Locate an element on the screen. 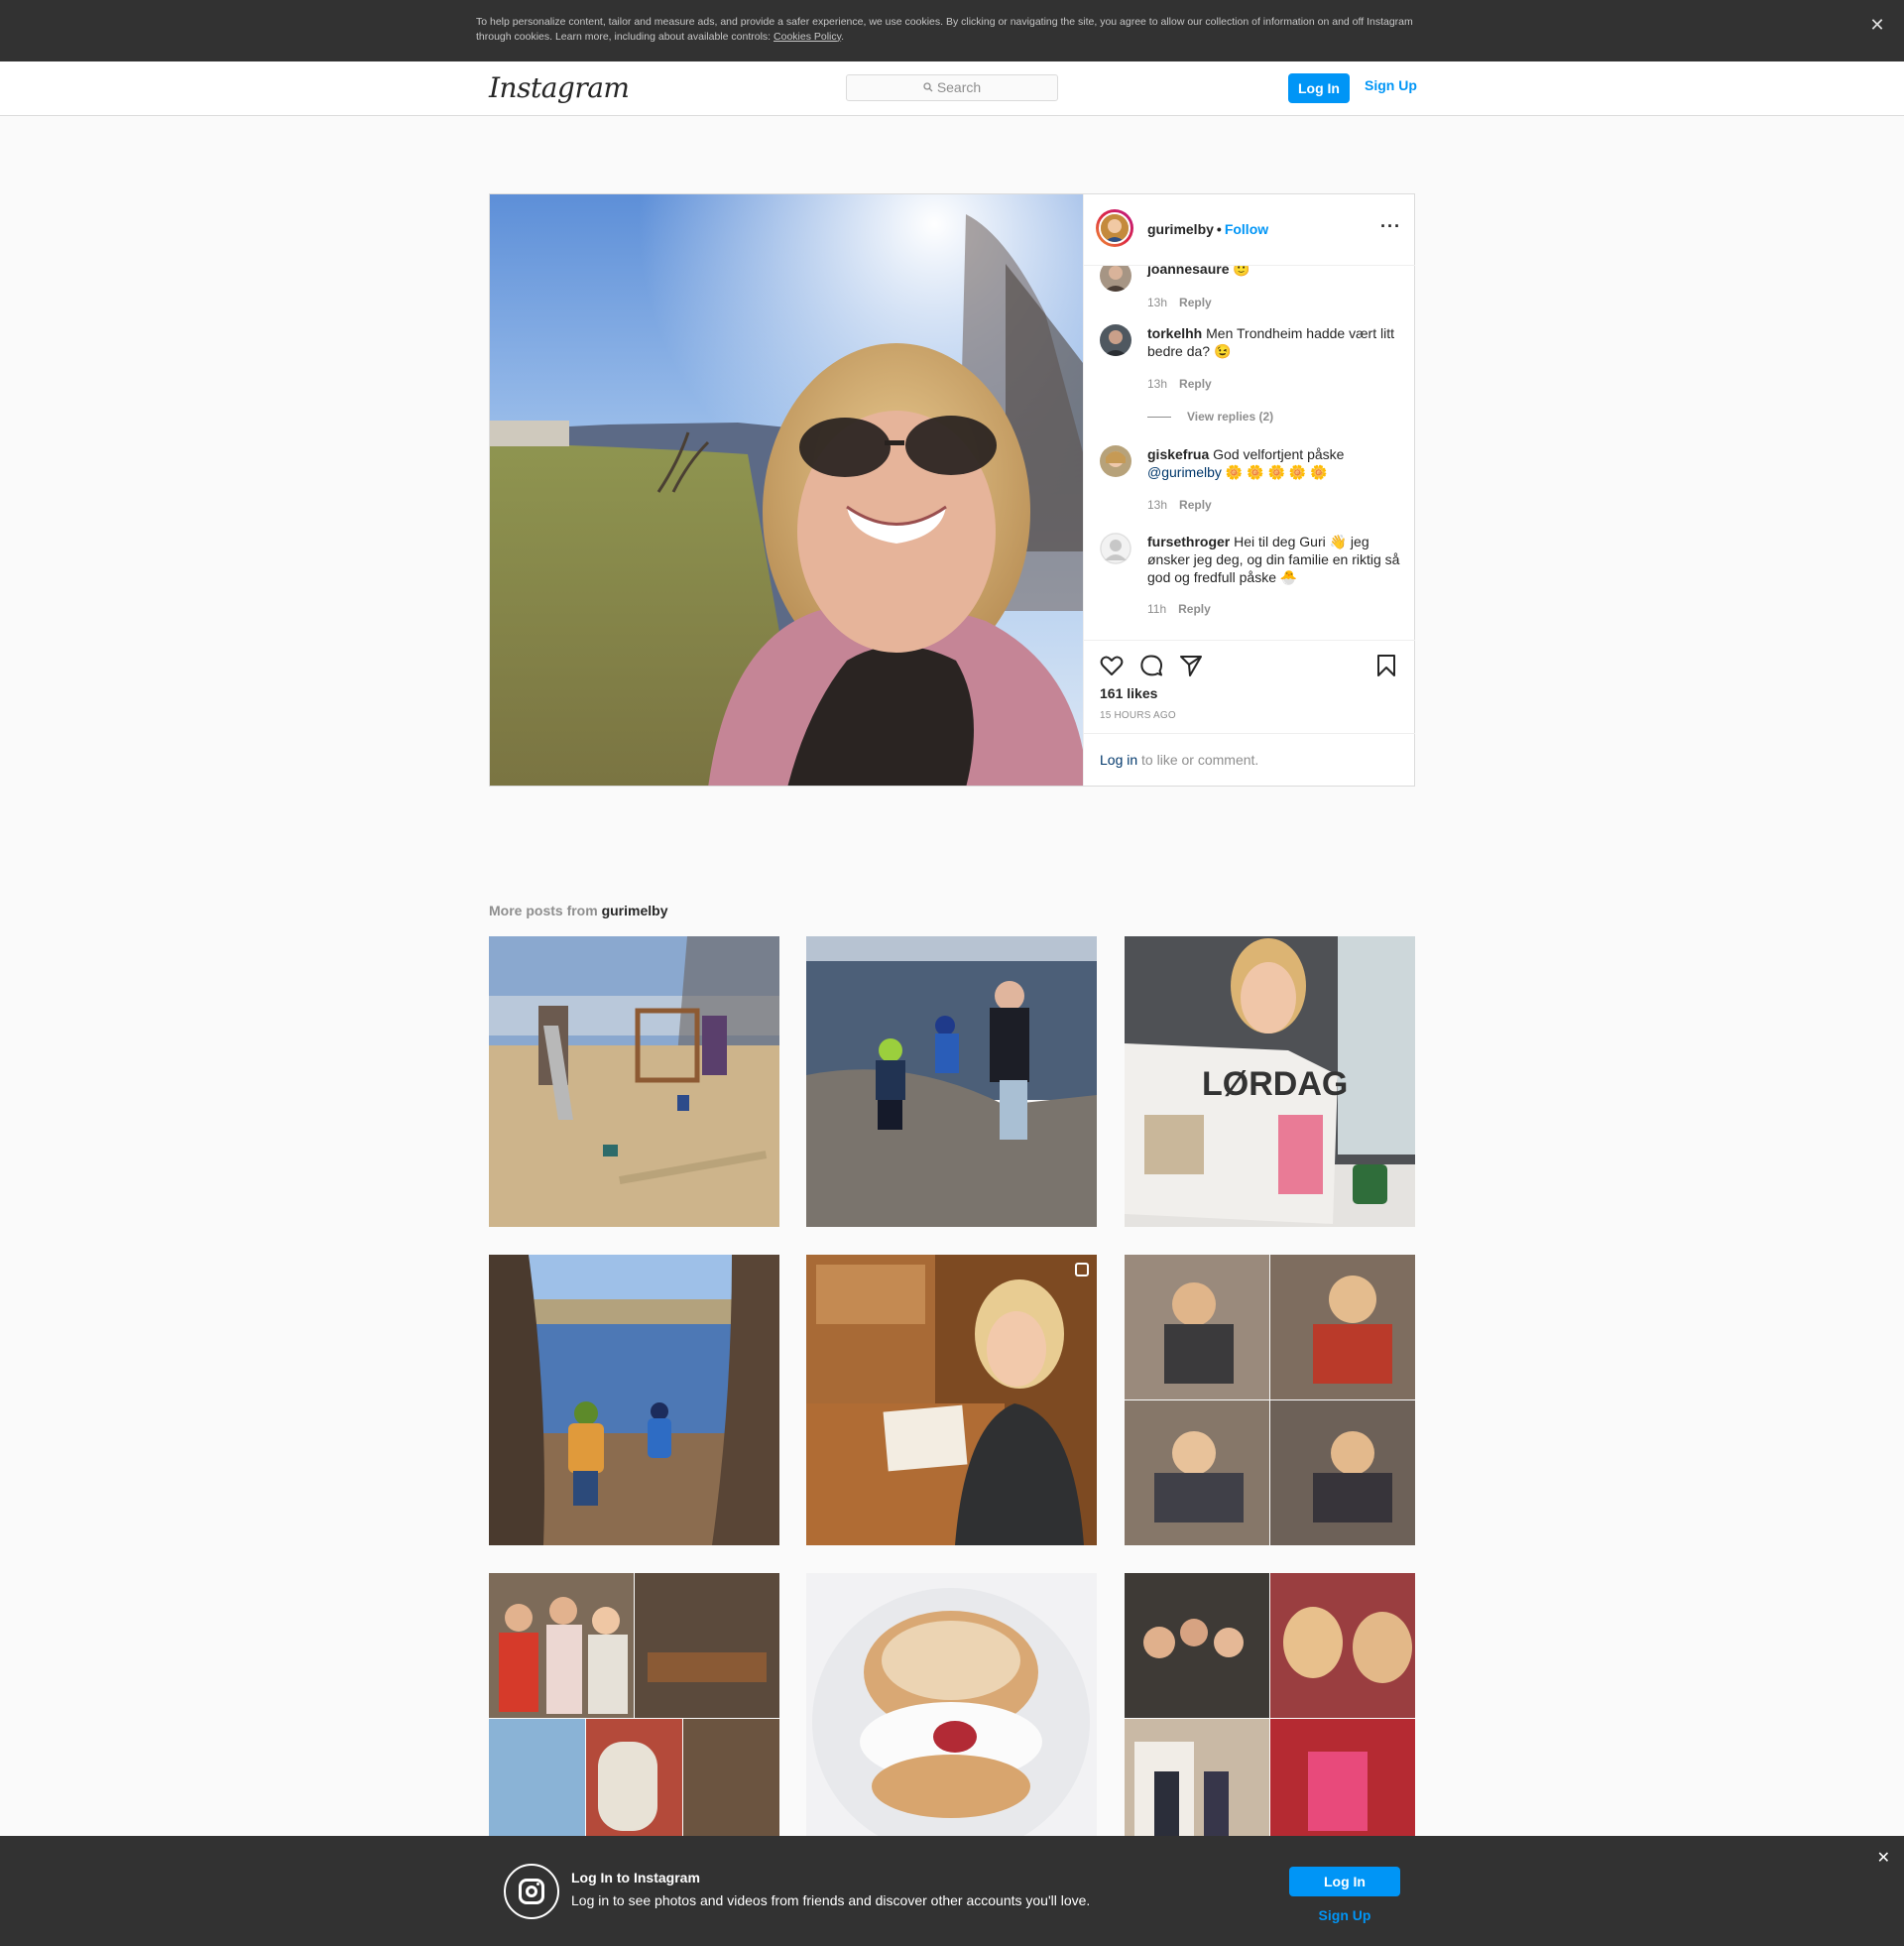  thumbnail-bun is located at coordinates (951, 1718).